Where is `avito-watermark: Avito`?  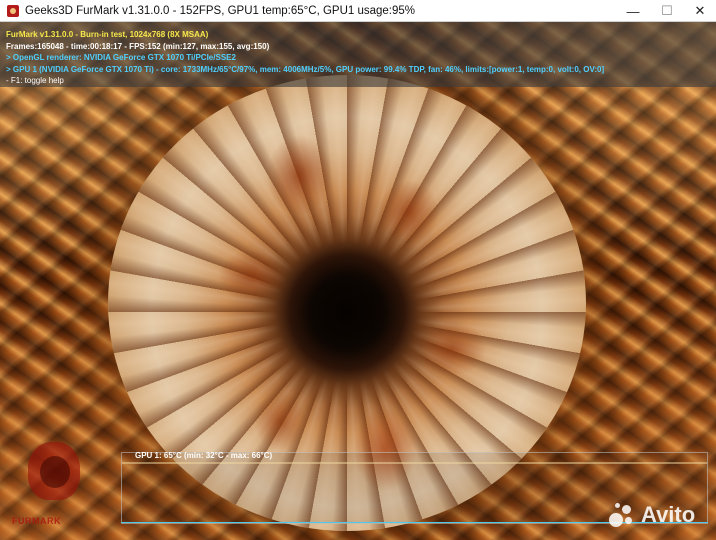
avito-watermark: Avito is located at coordinates (652, 515).